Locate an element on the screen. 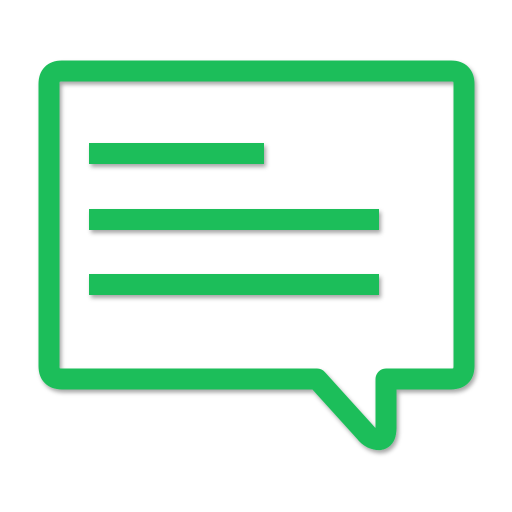  text-line-middle is located at coordinates (234, 219).